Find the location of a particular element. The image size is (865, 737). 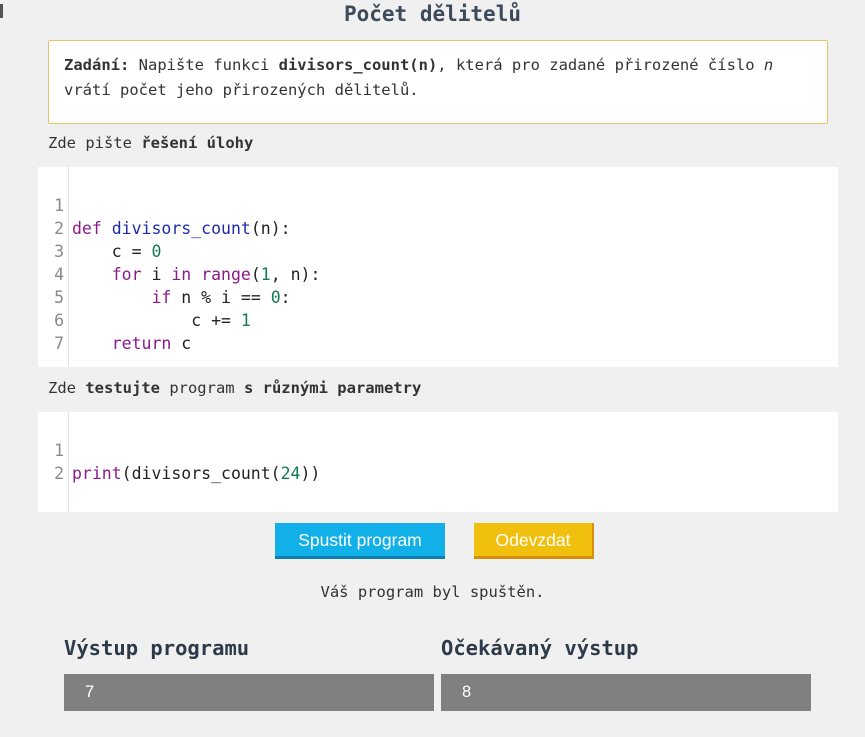

expected-output-box: 8 is located at coordinates (626, 692).